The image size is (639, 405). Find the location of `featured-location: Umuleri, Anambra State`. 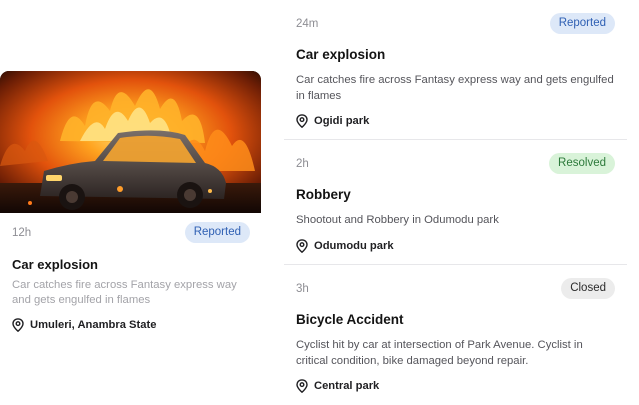

featured-location: Umuleri, Anambra State is located at coordinates (84, 325).